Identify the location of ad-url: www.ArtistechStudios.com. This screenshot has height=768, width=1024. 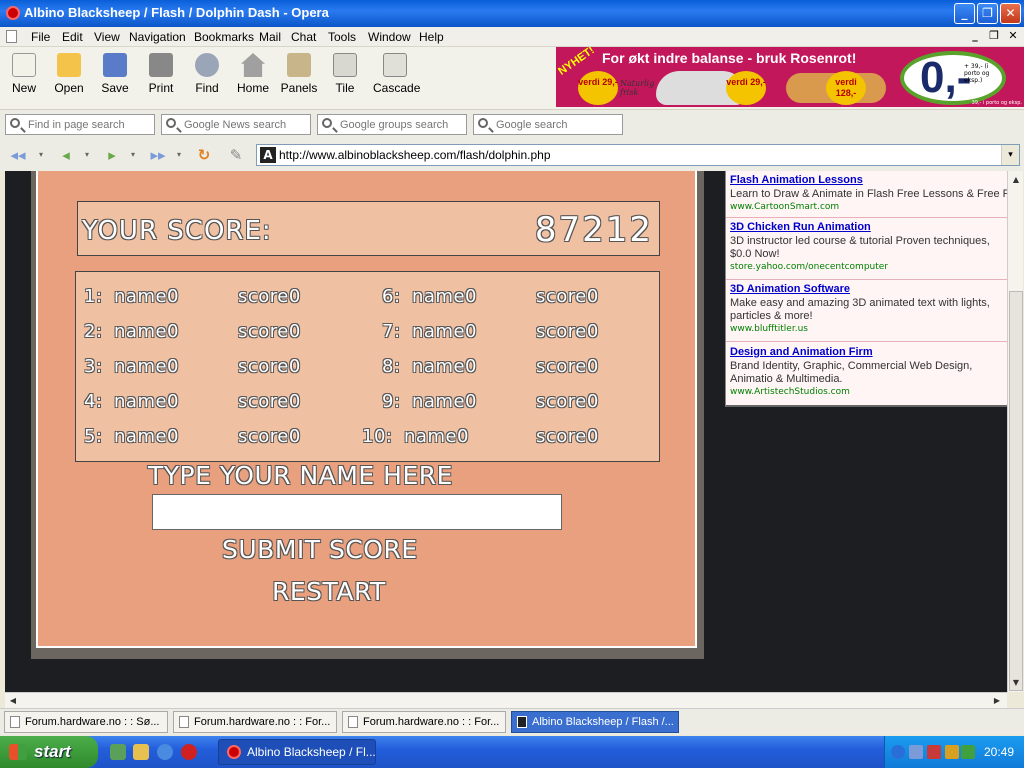
(868, 392).